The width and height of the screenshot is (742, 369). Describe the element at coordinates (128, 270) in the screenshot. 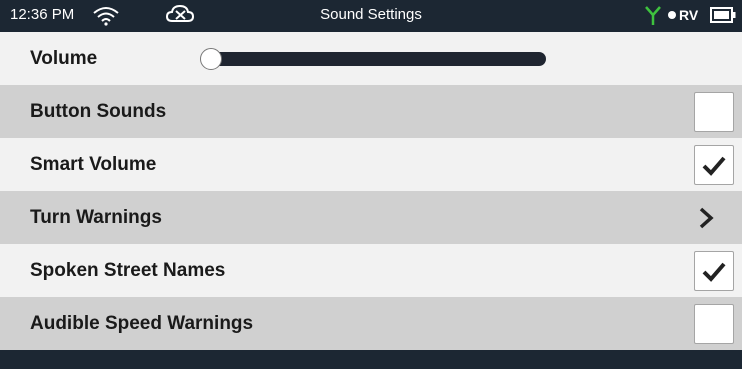

I see `spoken-street-names-label: Spoken Street Names` at that location.